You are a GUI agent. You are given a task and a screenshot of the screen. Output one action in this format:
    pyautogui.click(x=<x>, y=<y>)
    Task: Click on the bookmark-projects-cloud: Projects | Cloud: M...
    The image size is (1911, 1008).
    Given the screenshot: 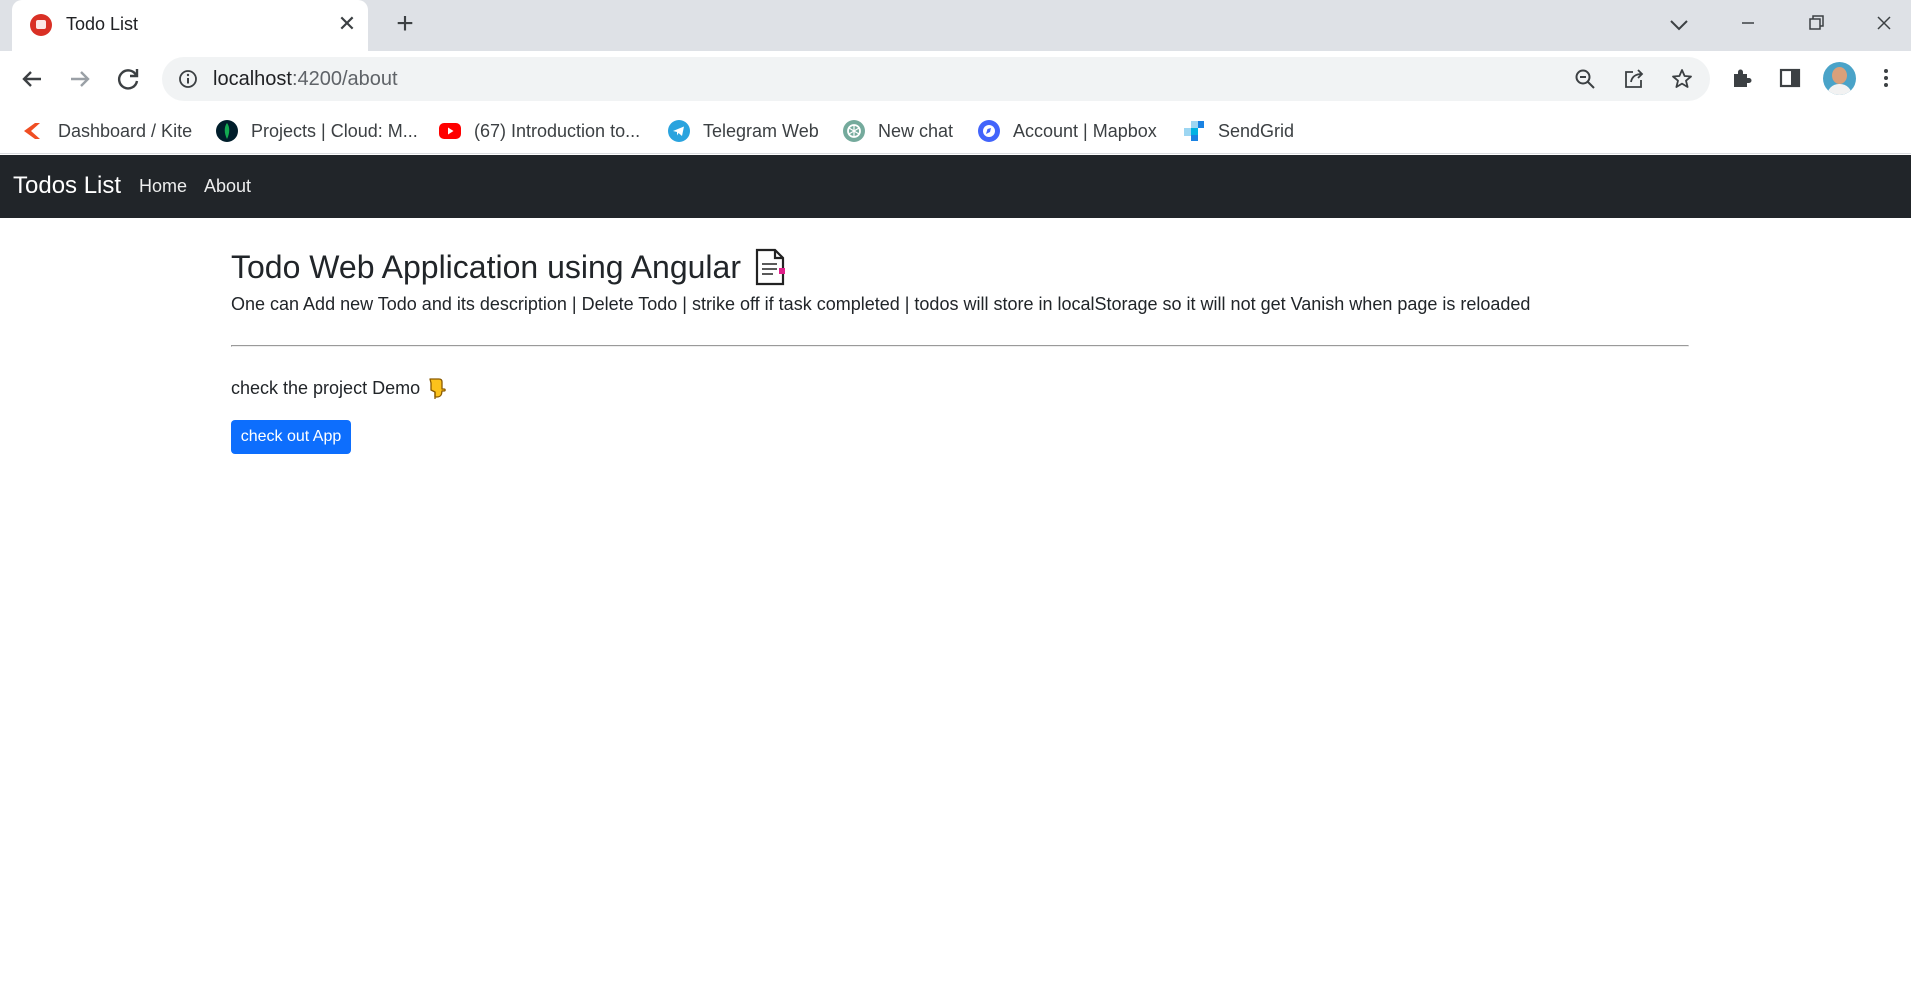 What is the action you would take?
    pyautogui.click(x=316, y=131)
    